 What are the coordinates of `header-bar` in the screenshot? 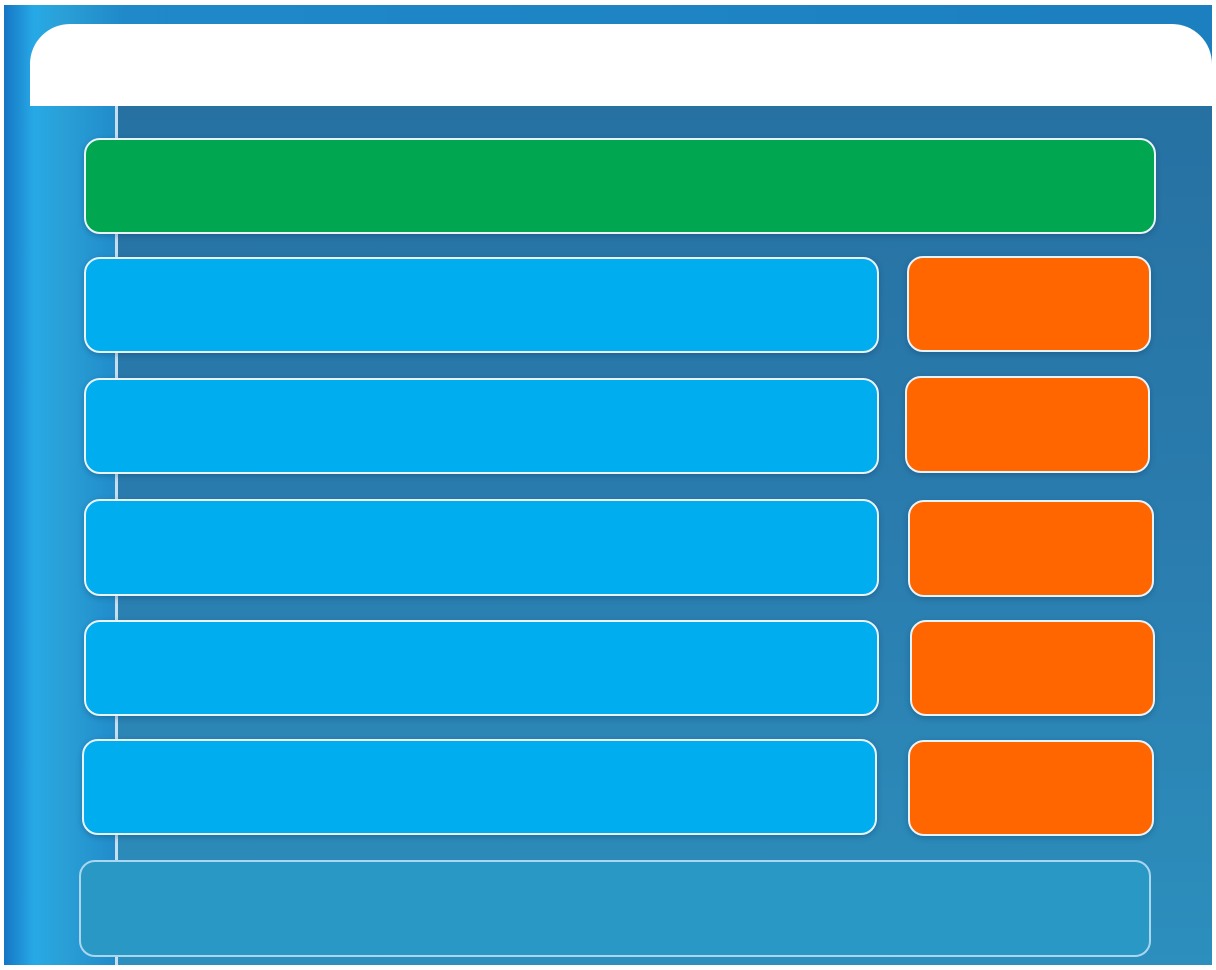 It's located at (621, 65).